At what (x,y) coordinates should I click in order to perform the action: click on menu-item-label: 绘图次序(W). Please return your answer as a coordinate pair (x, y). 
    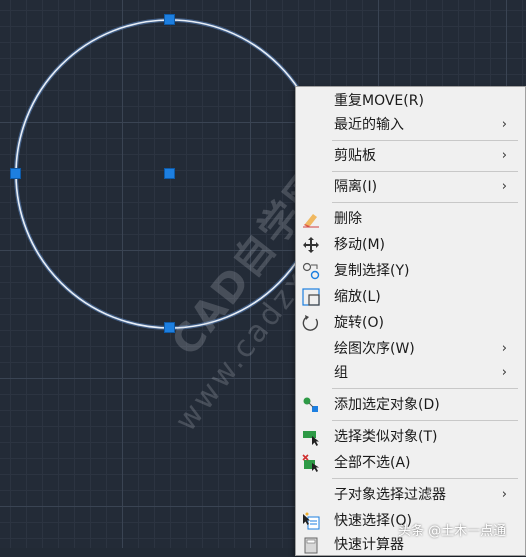
    Looking at the image, I should click on (374, 349).